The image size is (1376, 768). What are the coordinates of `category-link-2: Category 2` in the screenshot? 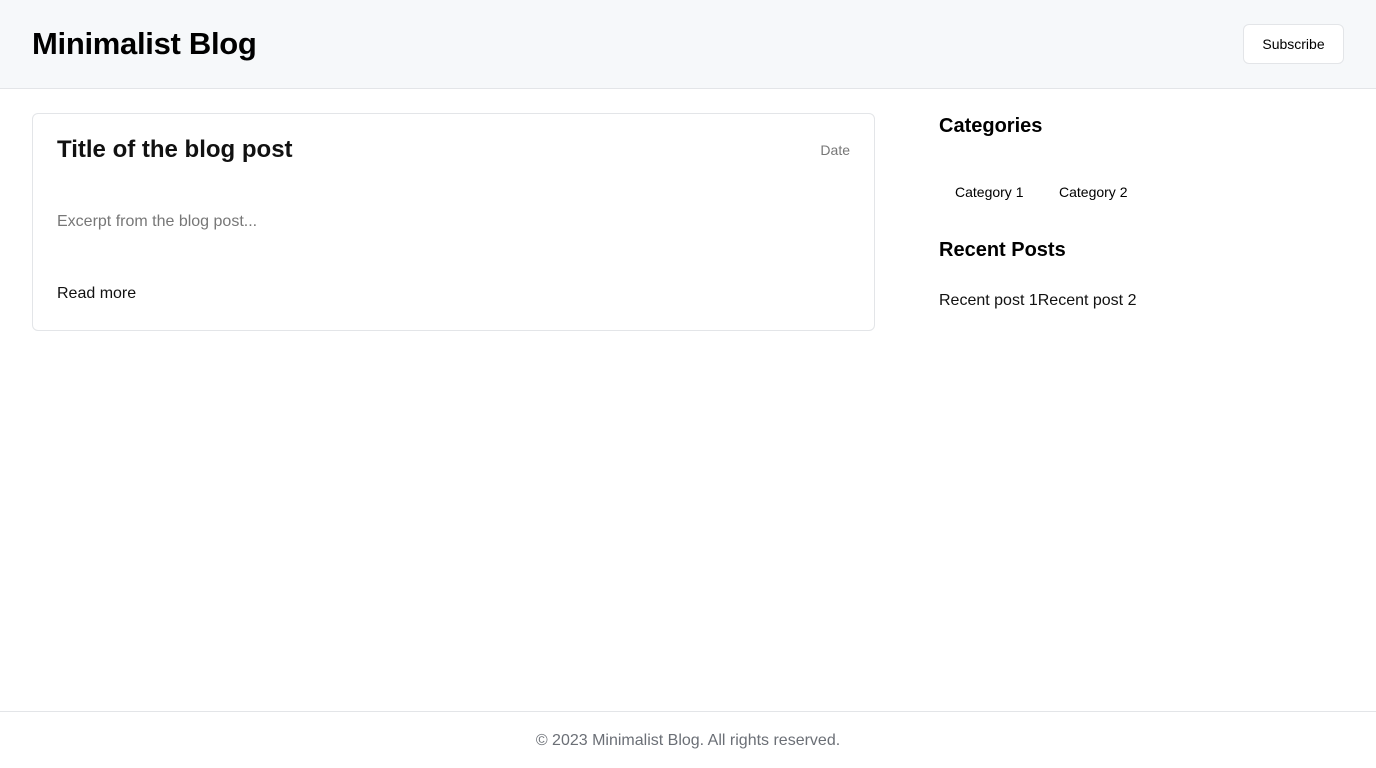 It's located at (1093, 192).